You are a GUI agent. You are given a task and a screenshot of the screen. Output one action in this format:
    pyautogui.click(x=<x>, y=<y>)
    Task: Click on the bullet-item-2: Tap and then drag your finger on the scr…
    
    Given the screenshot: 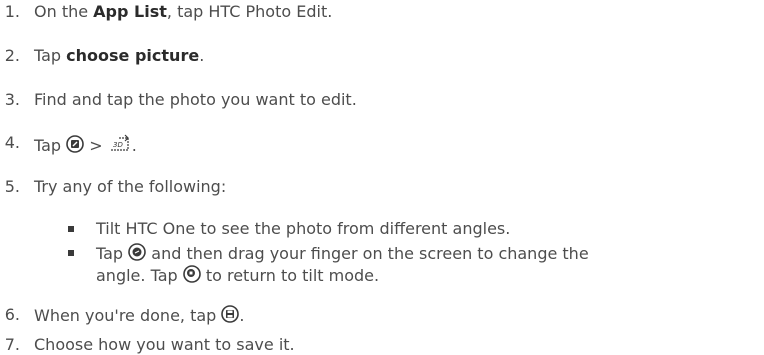 What is the action you would take?
    pyautogui.click(x=342, y=254)
    